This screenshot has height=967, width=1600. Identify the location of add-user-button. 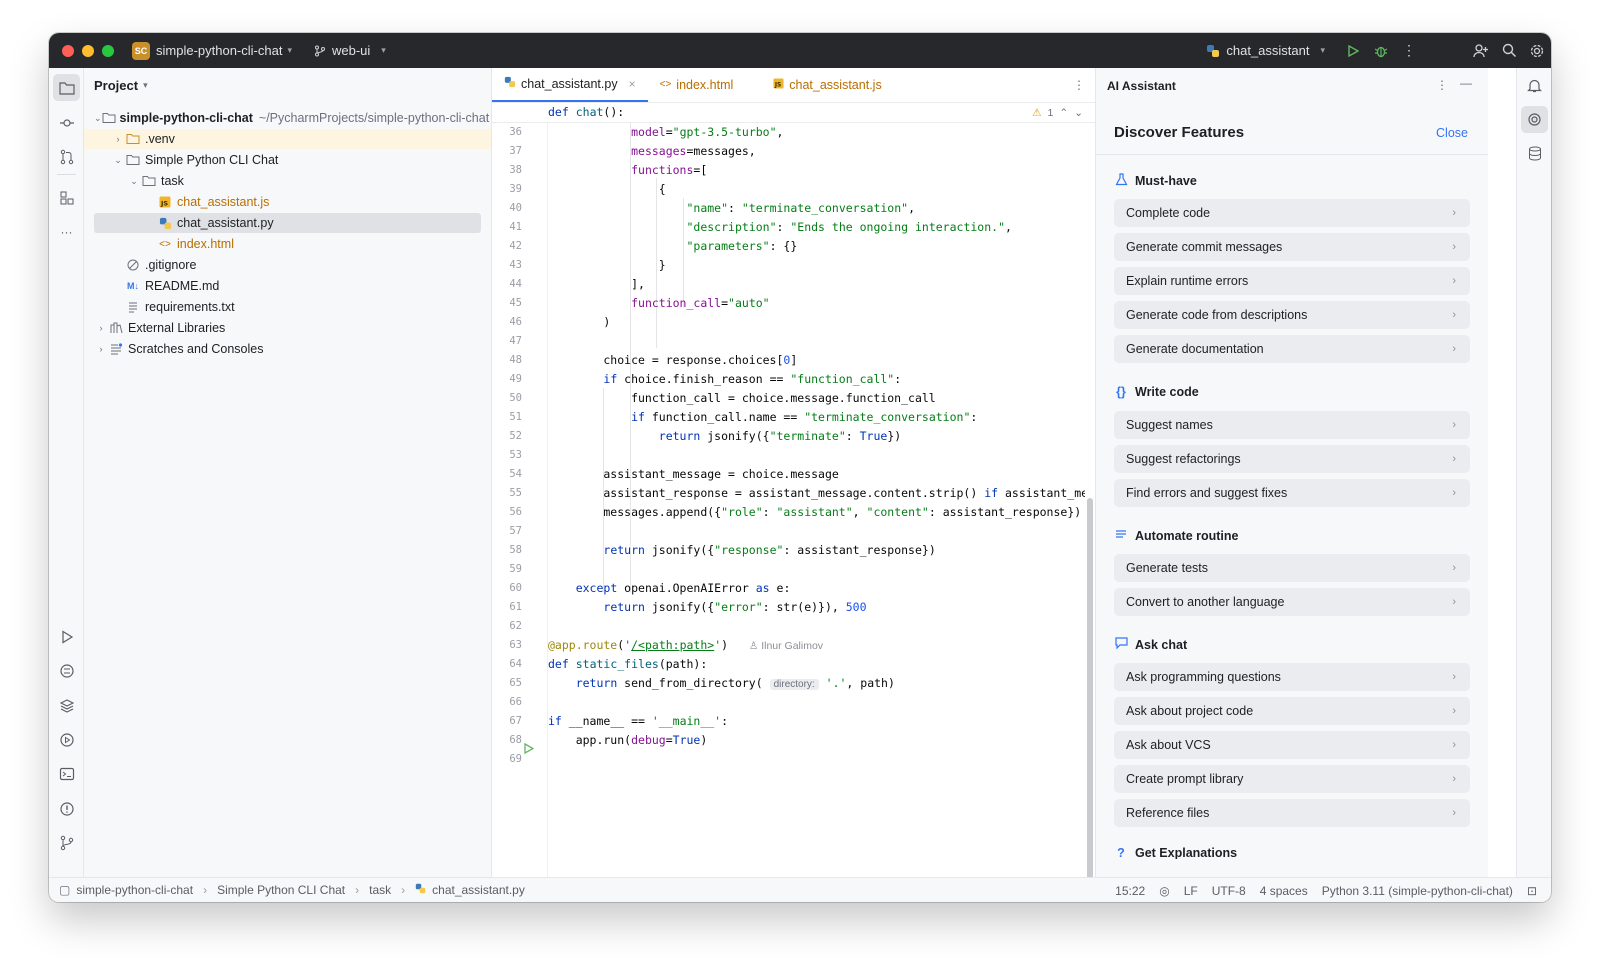
(1481, 51).